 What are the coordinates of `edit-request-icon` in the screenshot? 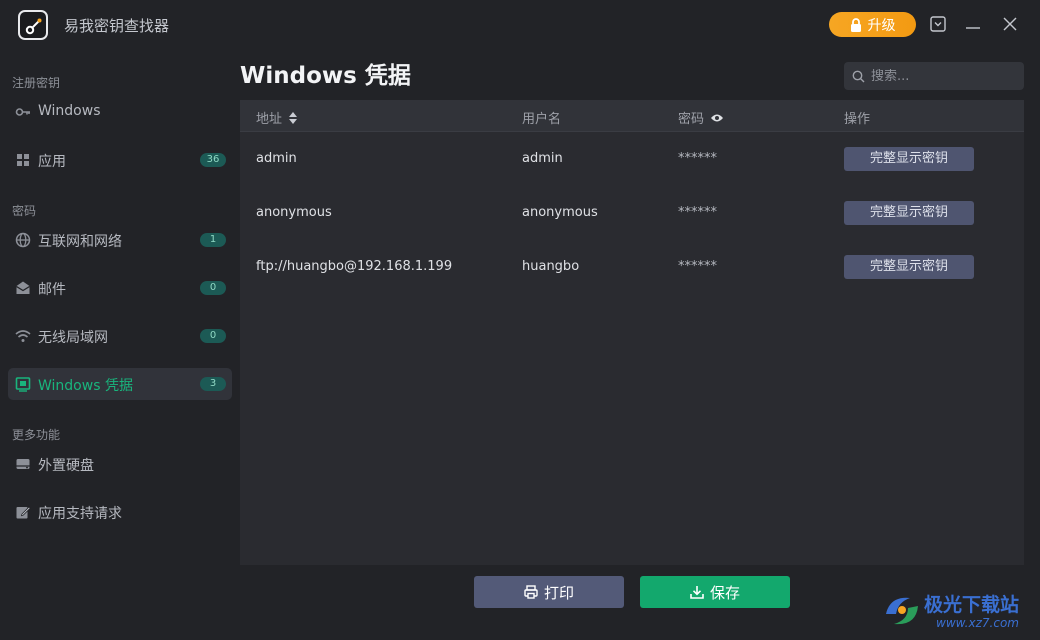 It's located at (23, 512).